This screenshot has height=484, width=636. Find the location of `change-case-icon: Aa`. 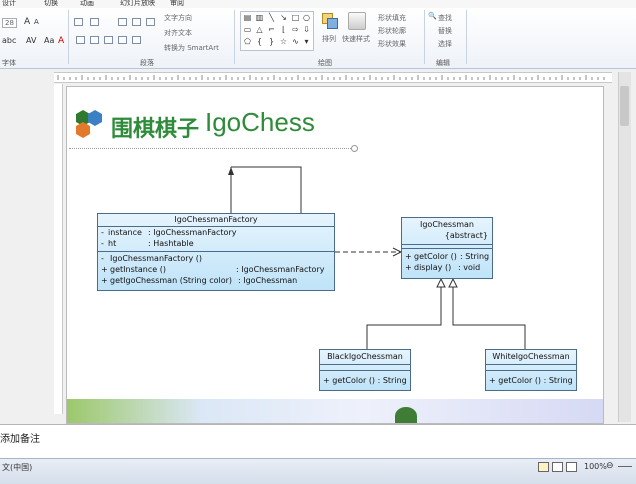

change-case-icon: Aa is located at coordinates (49, 40).